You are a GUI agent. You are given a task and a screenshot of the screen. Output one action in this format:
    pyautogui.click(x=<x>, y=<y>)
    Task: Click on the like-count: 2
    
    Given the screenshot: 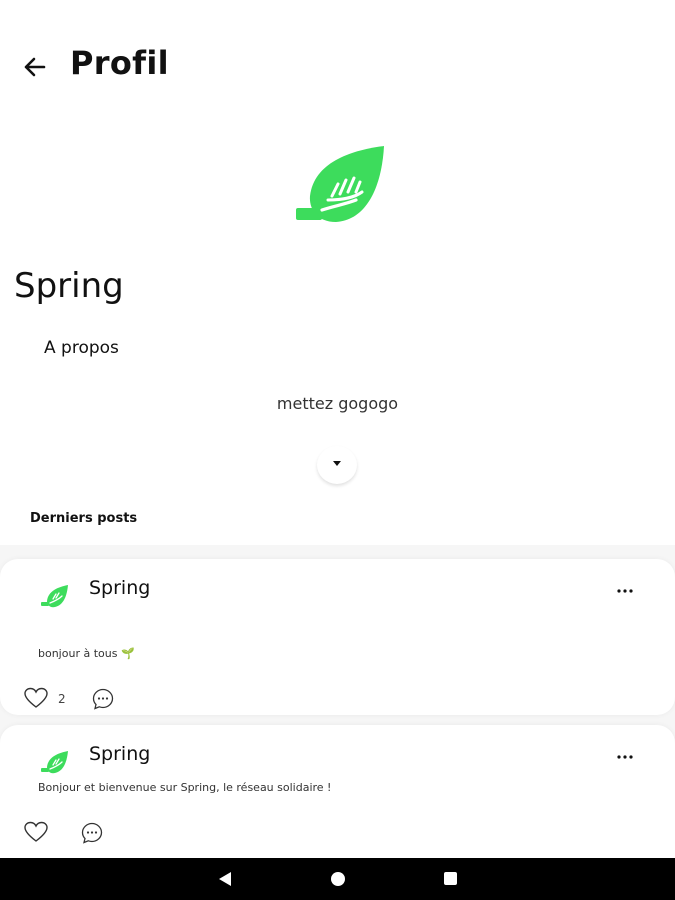 What is the action you would take?
    pyautogui.click(x=62, y=699)
    